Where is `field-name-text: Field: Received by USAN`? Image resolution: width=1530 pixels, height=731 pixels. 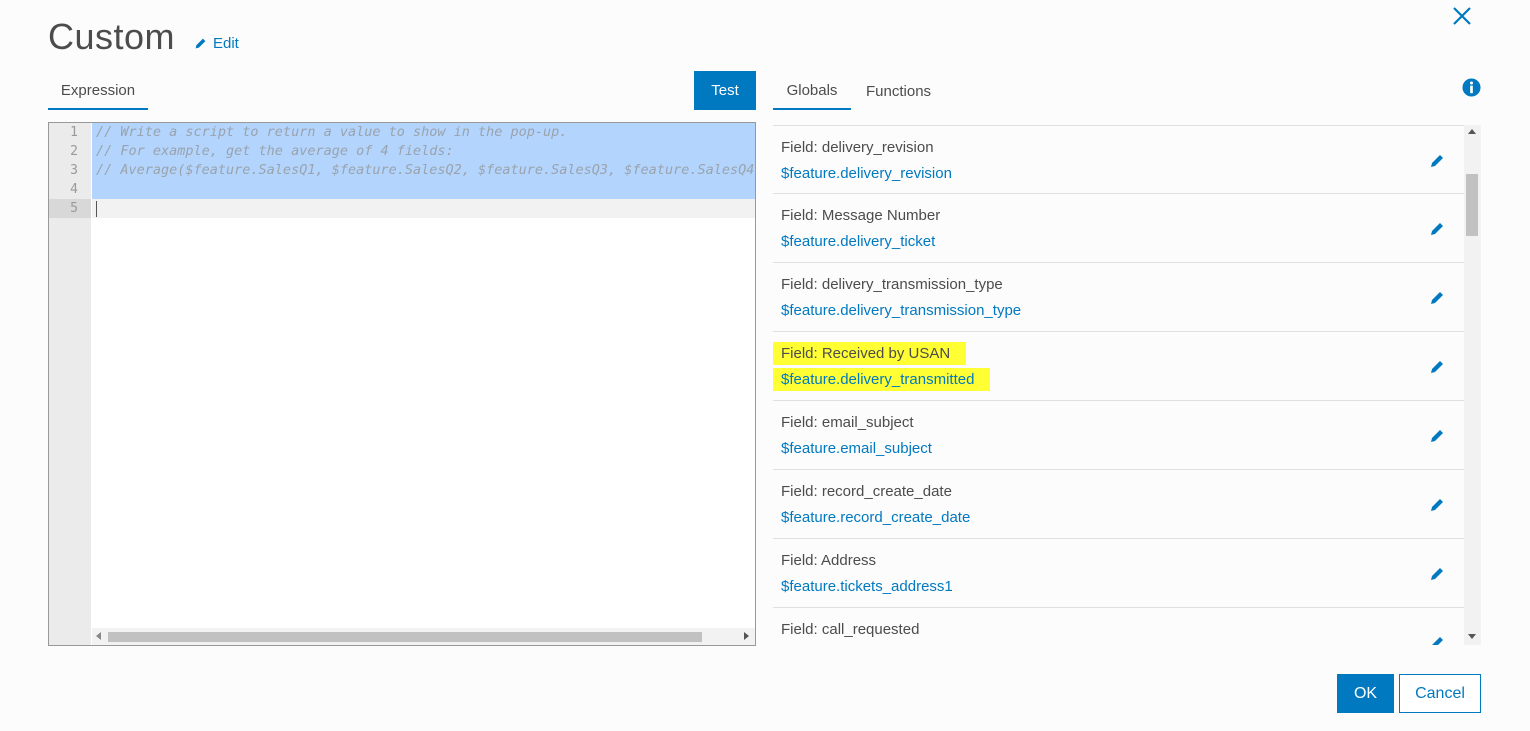 field-name-text: Field: Received by USAN is located at coordinates (870, 353).